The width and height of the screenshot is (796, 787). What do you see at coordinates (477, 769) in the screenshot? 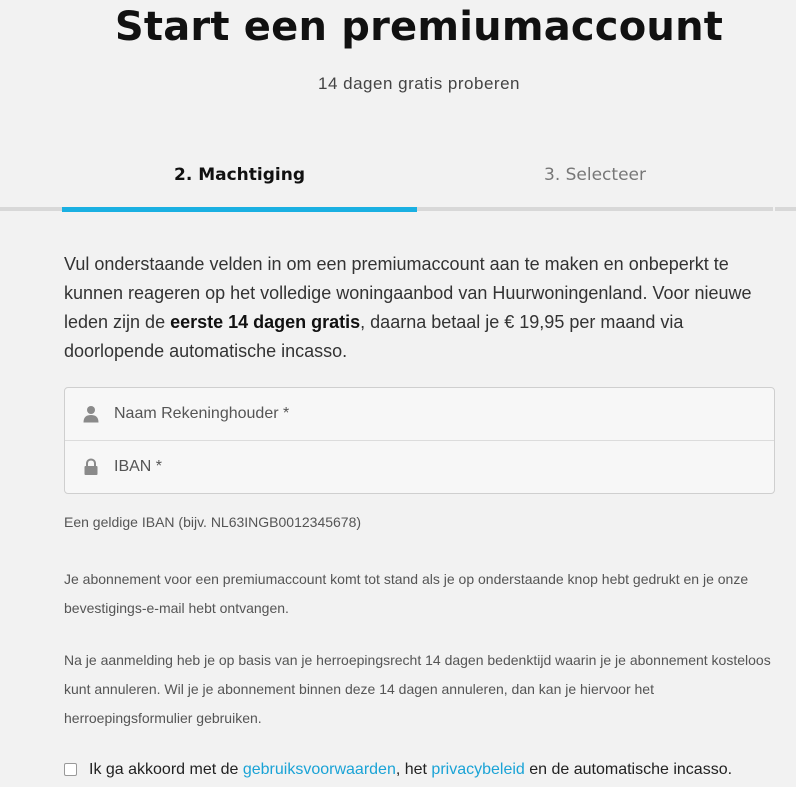
I see `privacy-link: privacybeleid` at bounding box center [477, 769].